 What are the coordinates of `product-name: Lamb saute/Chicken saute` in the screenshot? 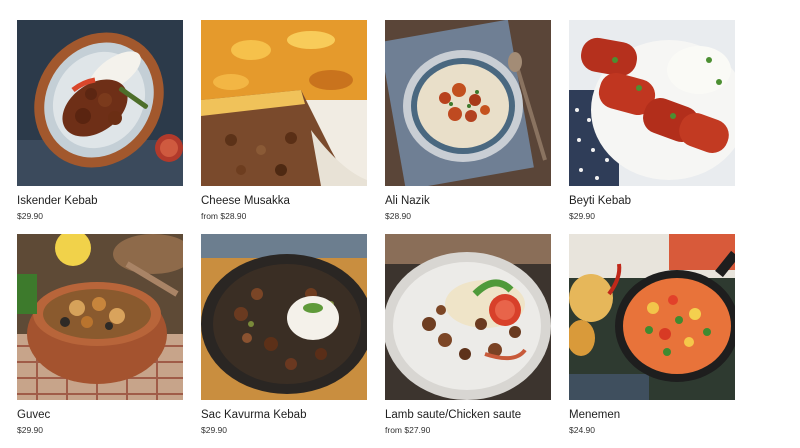 It's located at (468, 415).